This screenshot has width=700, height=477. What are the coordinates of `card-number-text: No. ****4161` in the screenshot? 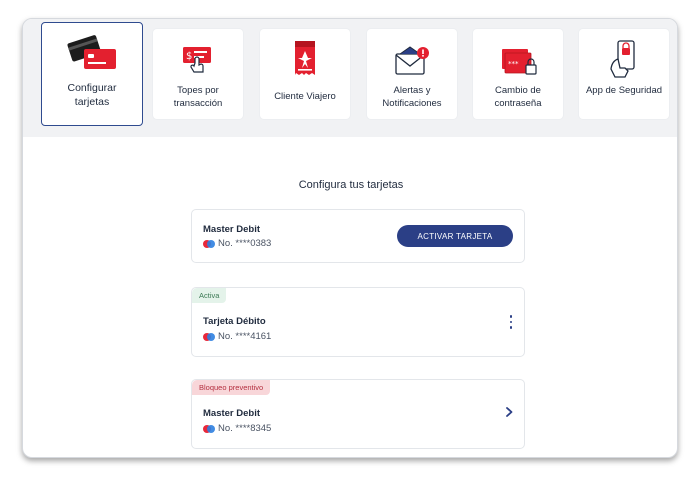 It's located at (245, 336).